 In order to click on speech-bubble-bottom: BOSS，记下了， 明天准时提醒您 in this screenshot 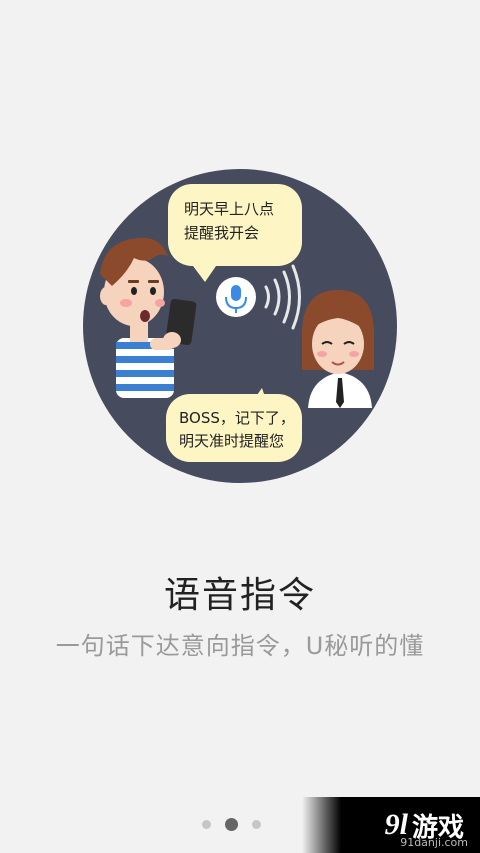, I will do `click(234, 425)`.